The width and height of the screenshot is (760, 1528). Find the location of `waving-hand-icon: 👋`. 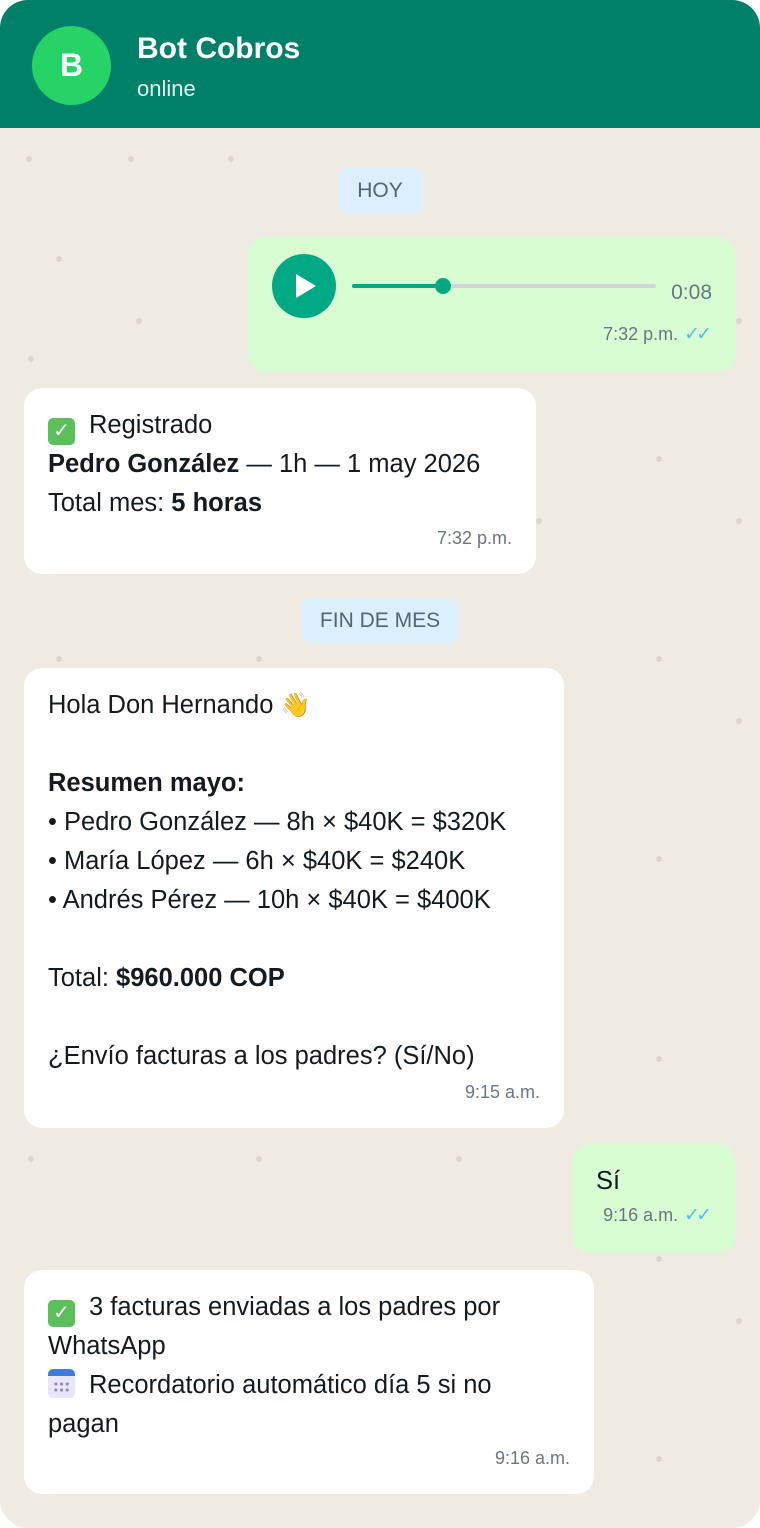

waving-hand-icon: 👋 is located at coordinates (295, 705).